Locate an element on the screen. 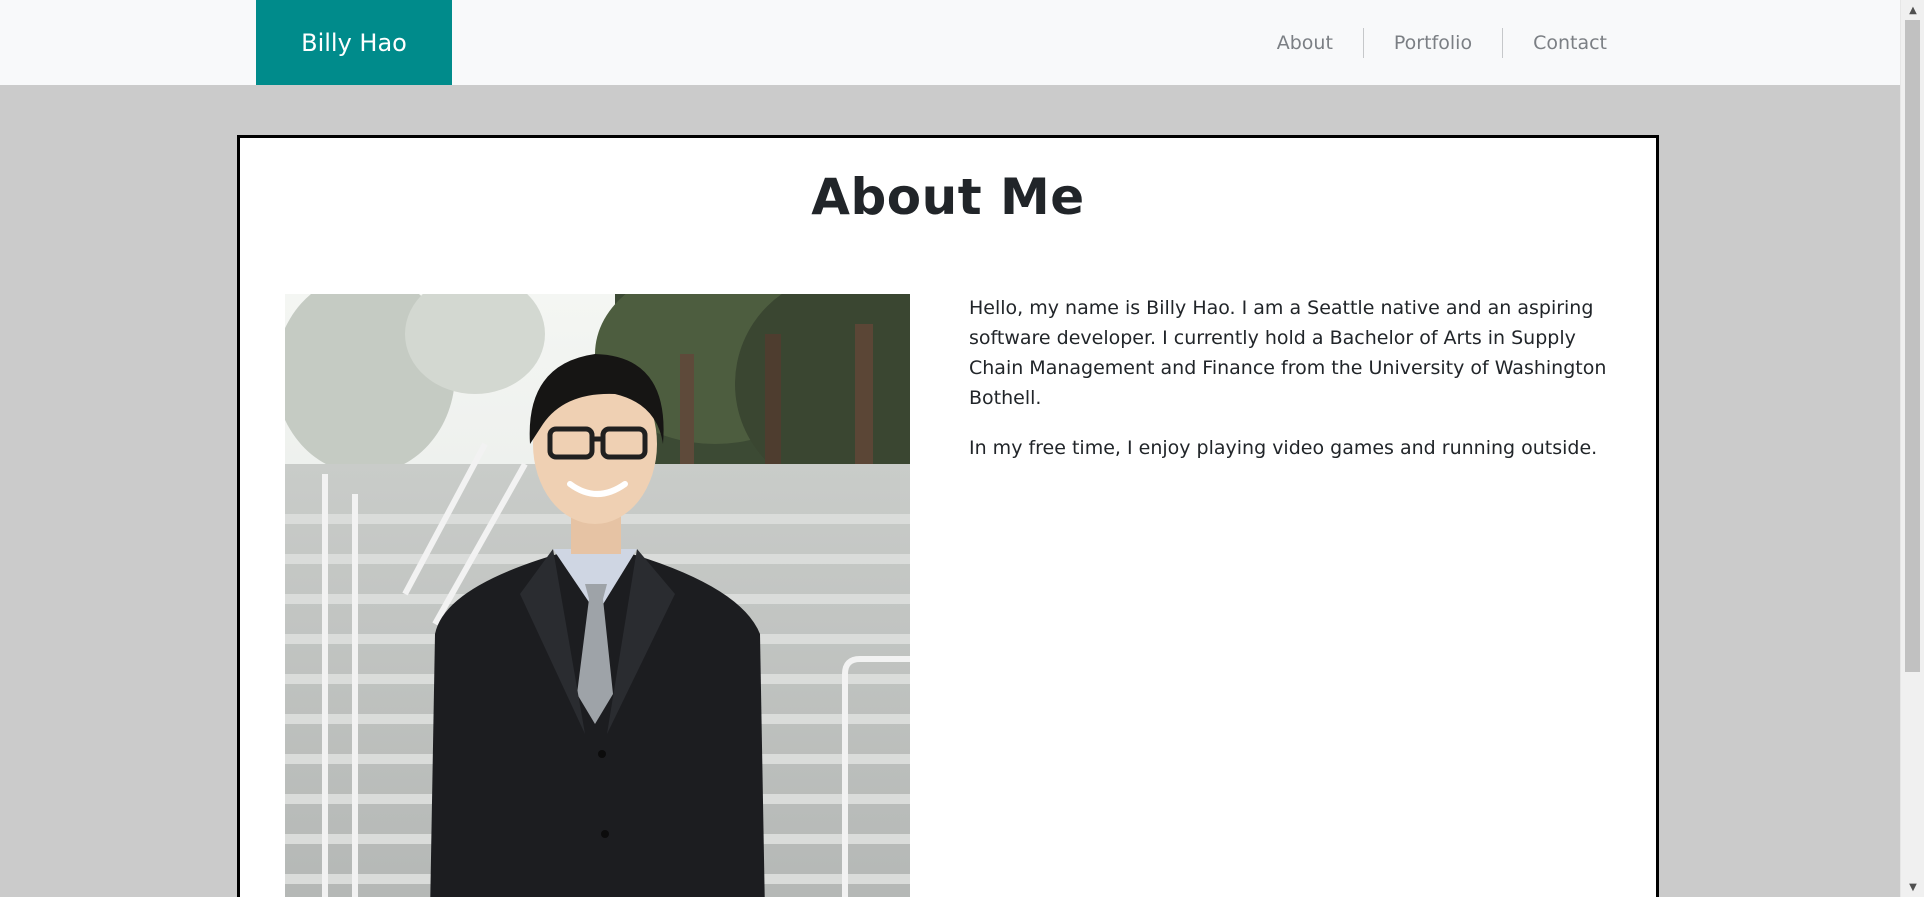 The height and width of the screenshot is (897, 1924). brand-logo-link: Billy Hao is located at coordinates (354, 42).